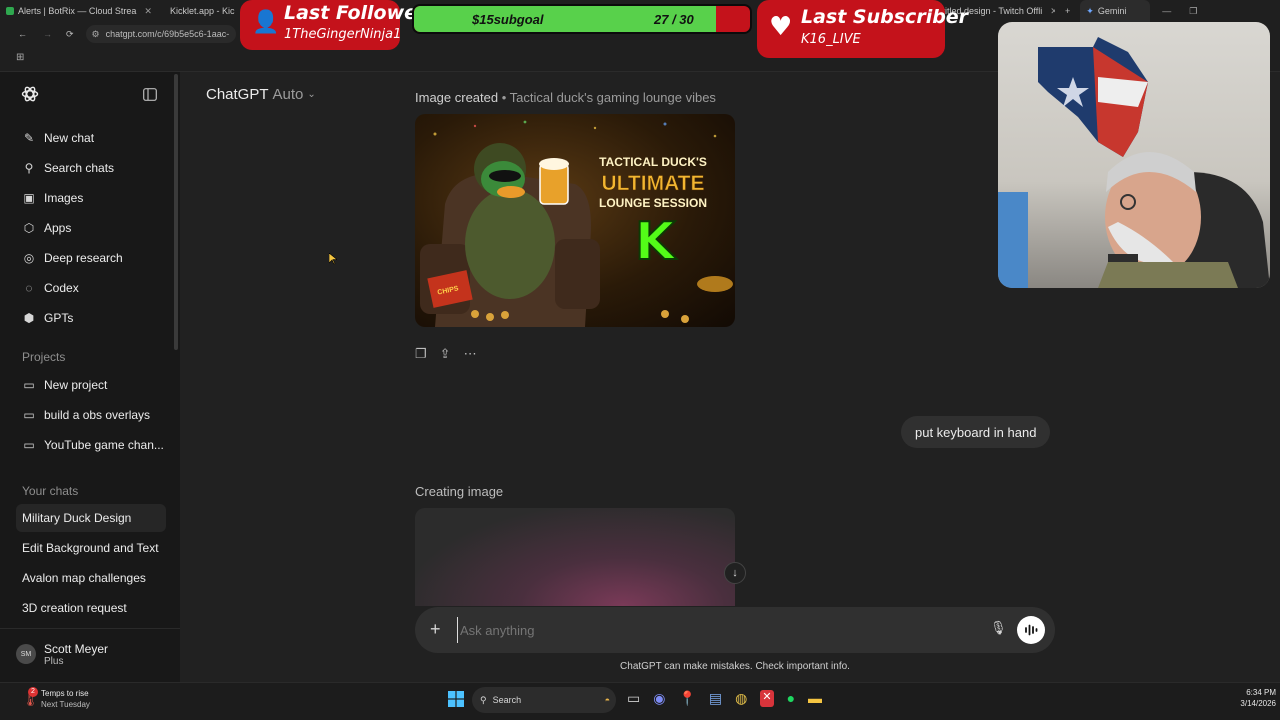 Image resolution: width=1280 pixels, height=720 pixels. I want to click on copy-icon: ❐, so click(421, 354).